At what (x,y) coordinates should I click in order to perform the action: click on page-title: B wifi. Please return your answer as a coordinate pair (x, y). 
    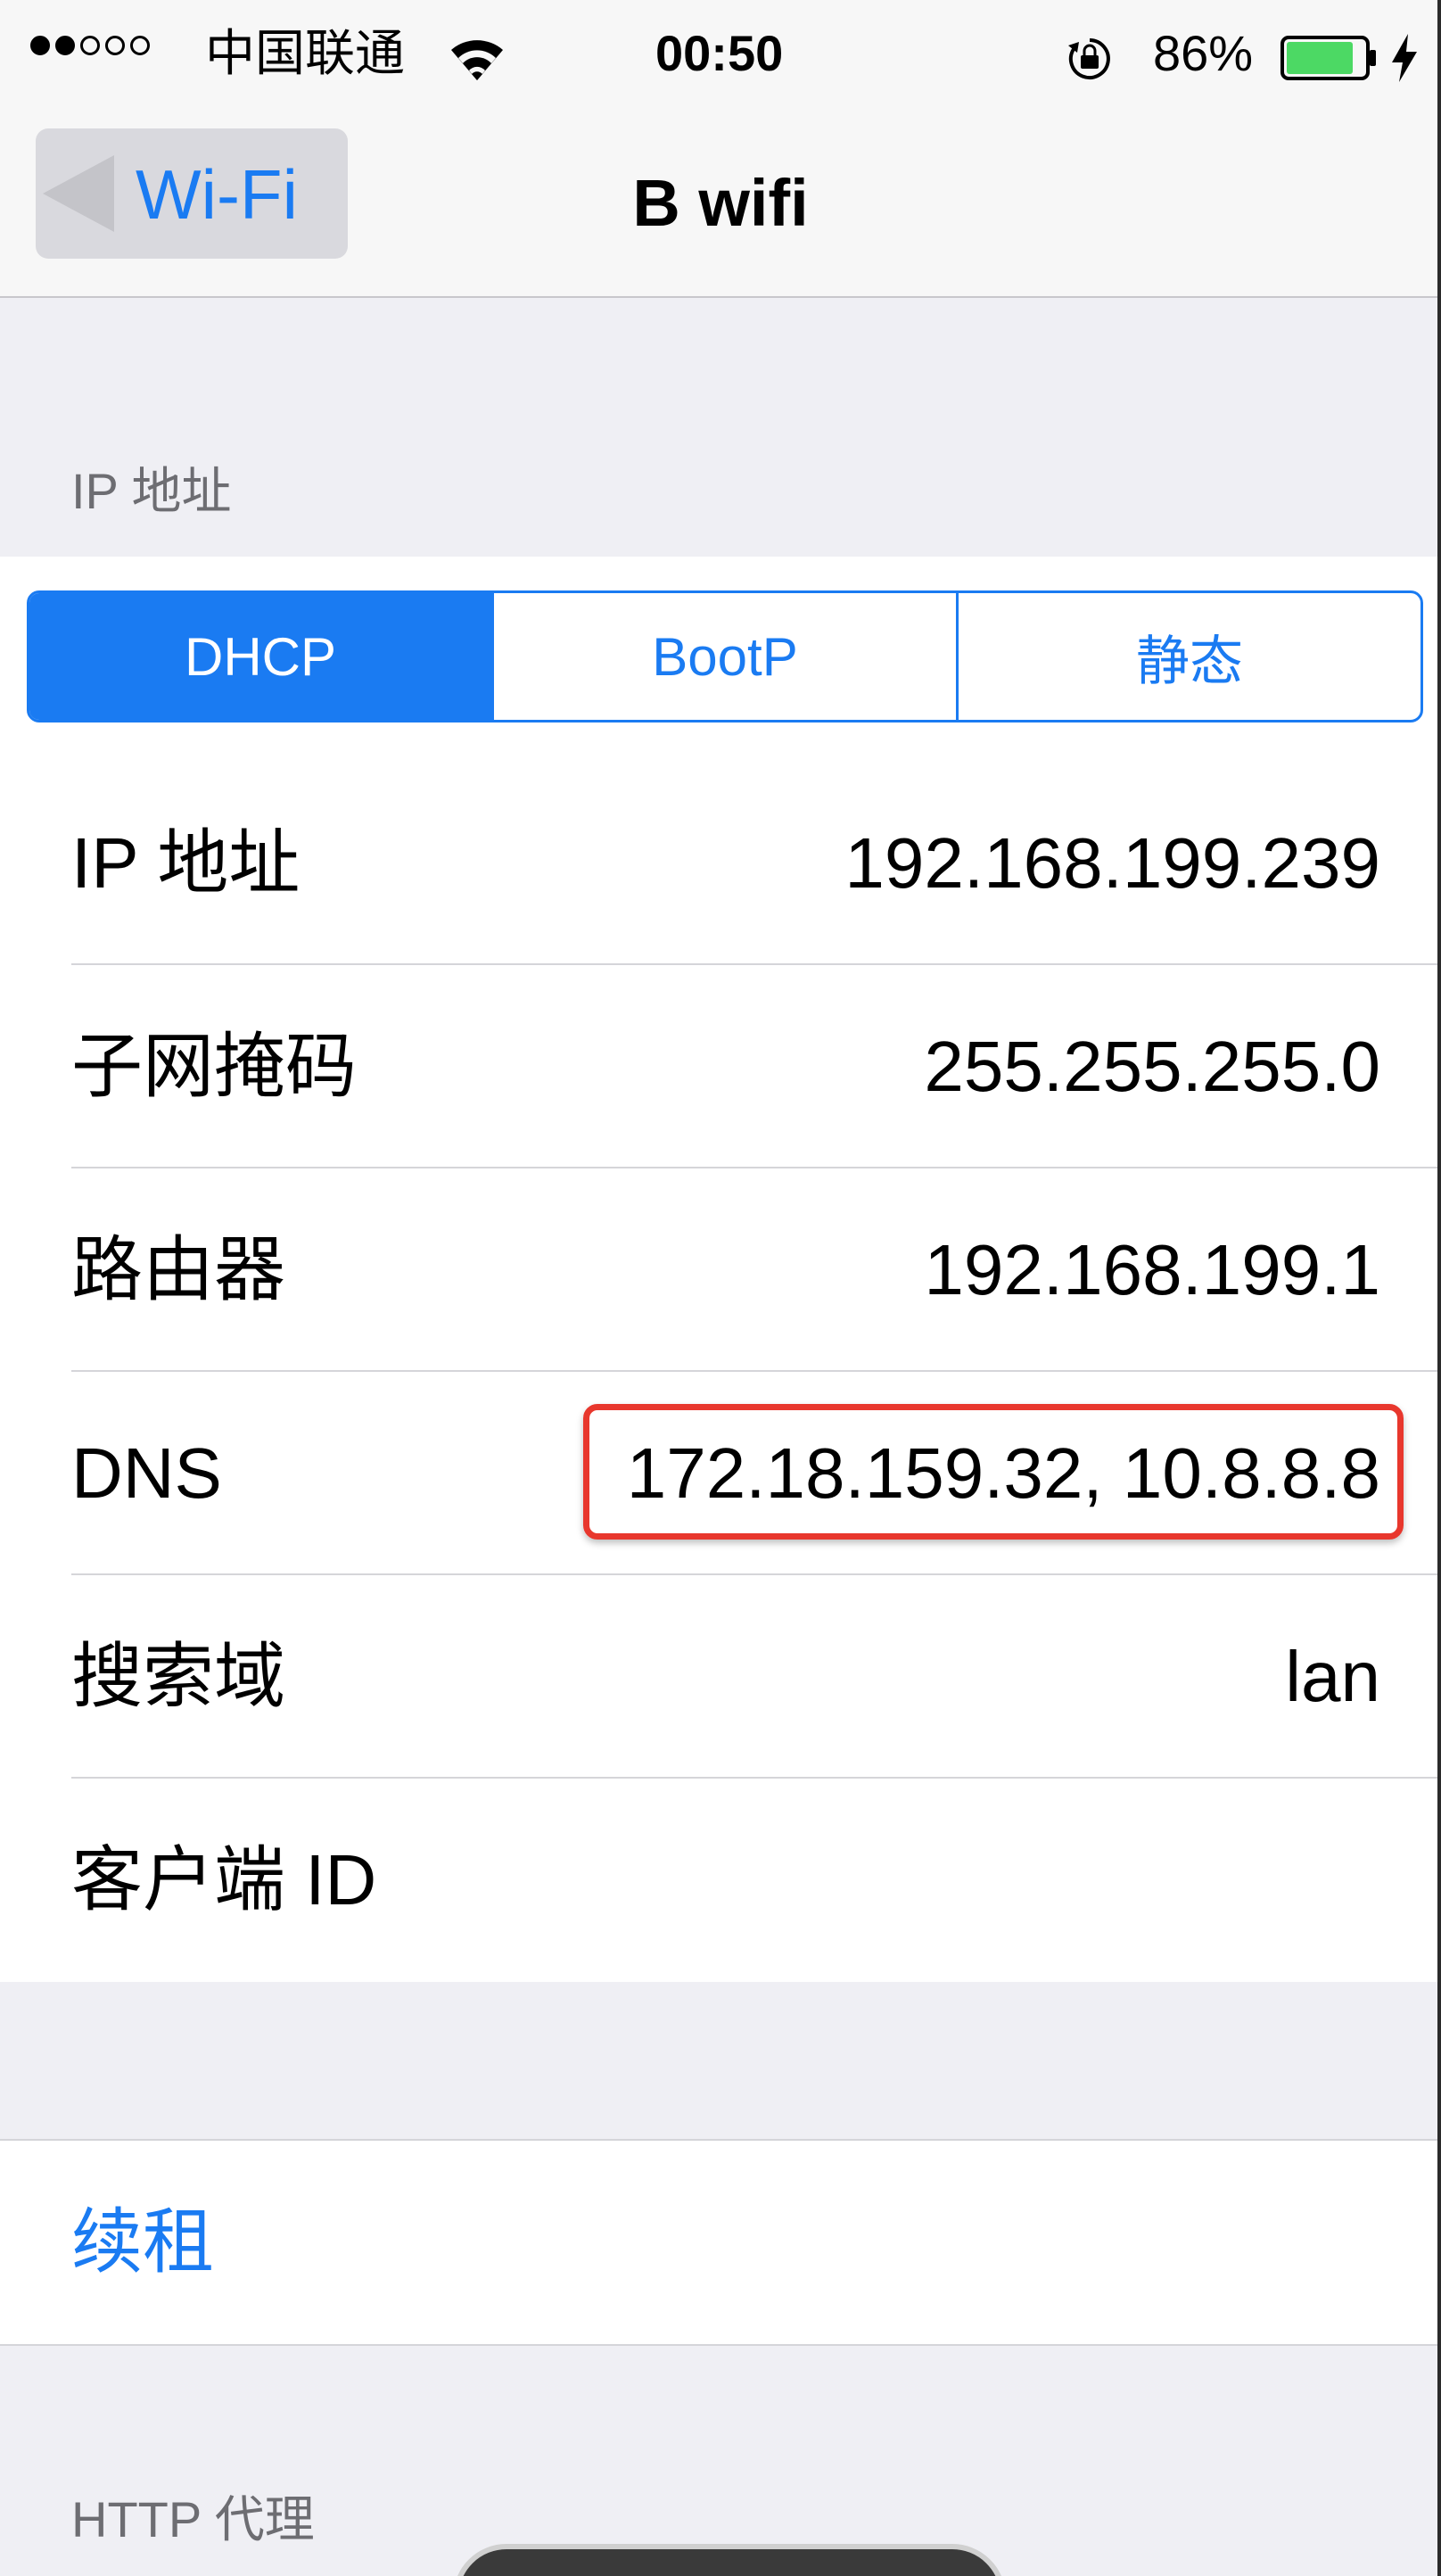
    Looking at the image, I should click on (720, 203).